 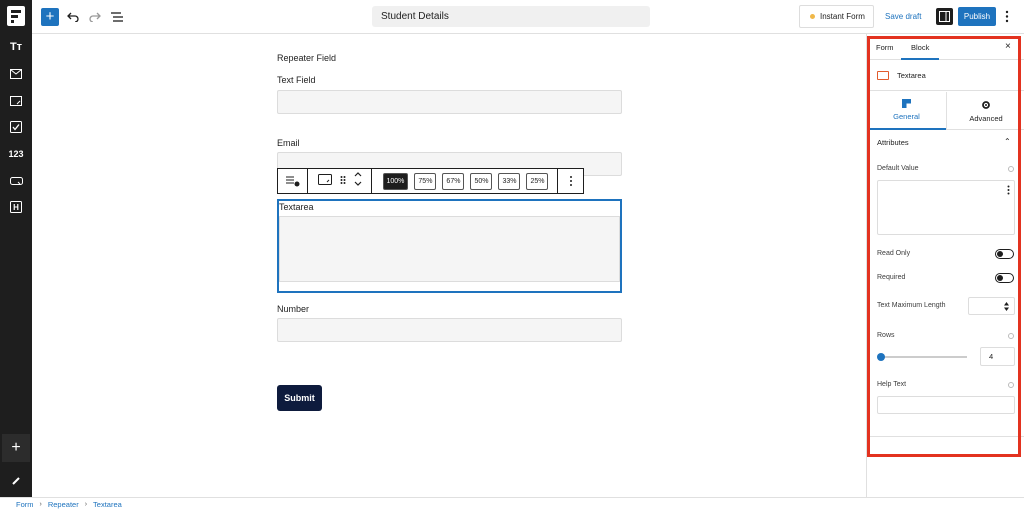 I want to click on rows-label: Rows, so click(x=886, y=335).